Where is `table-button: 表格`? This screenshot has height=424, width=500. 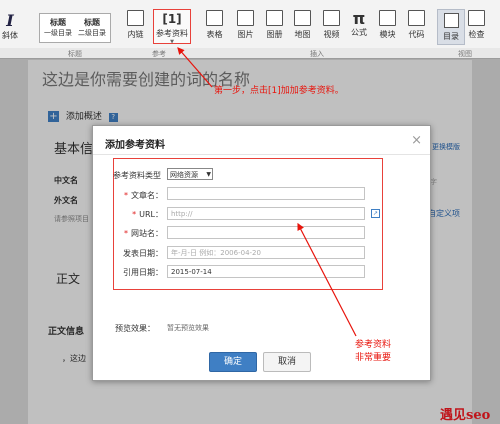
table-button: 表格 is located at coordinates (214, 25).